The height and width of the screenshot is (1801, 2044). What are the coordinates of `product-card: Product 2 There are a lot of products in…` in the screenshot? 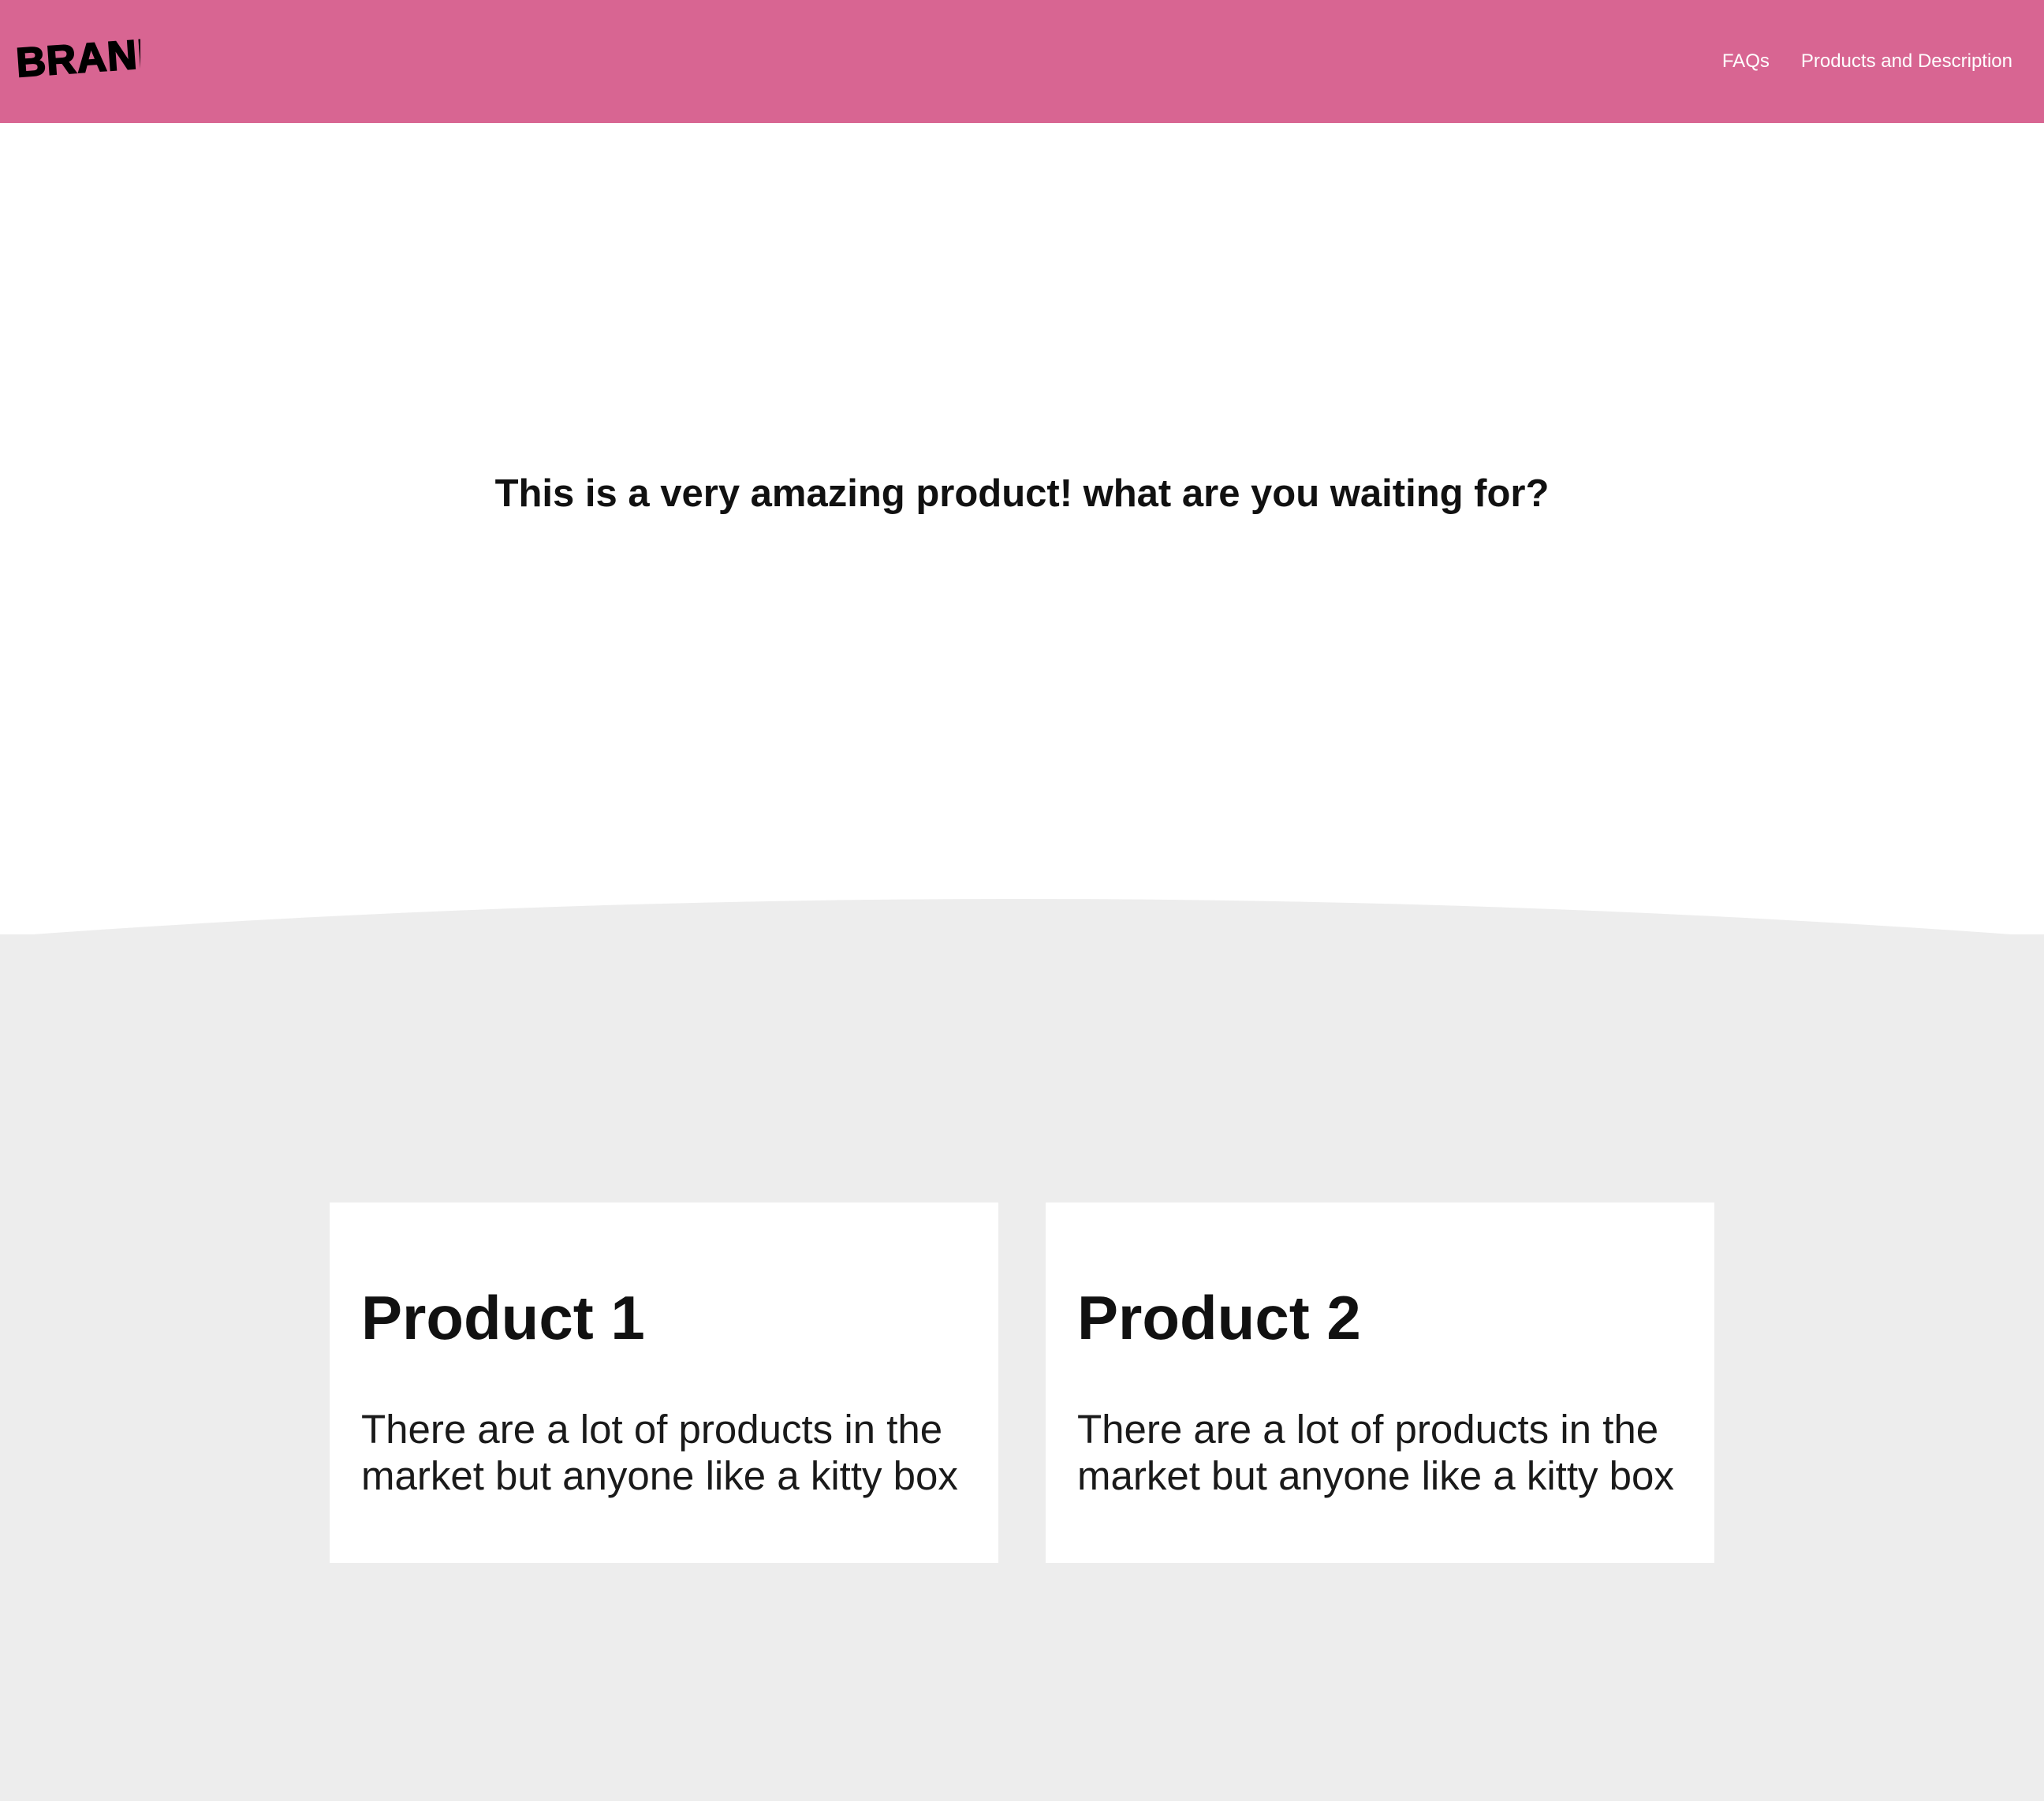 It's located at (1380, 1383).